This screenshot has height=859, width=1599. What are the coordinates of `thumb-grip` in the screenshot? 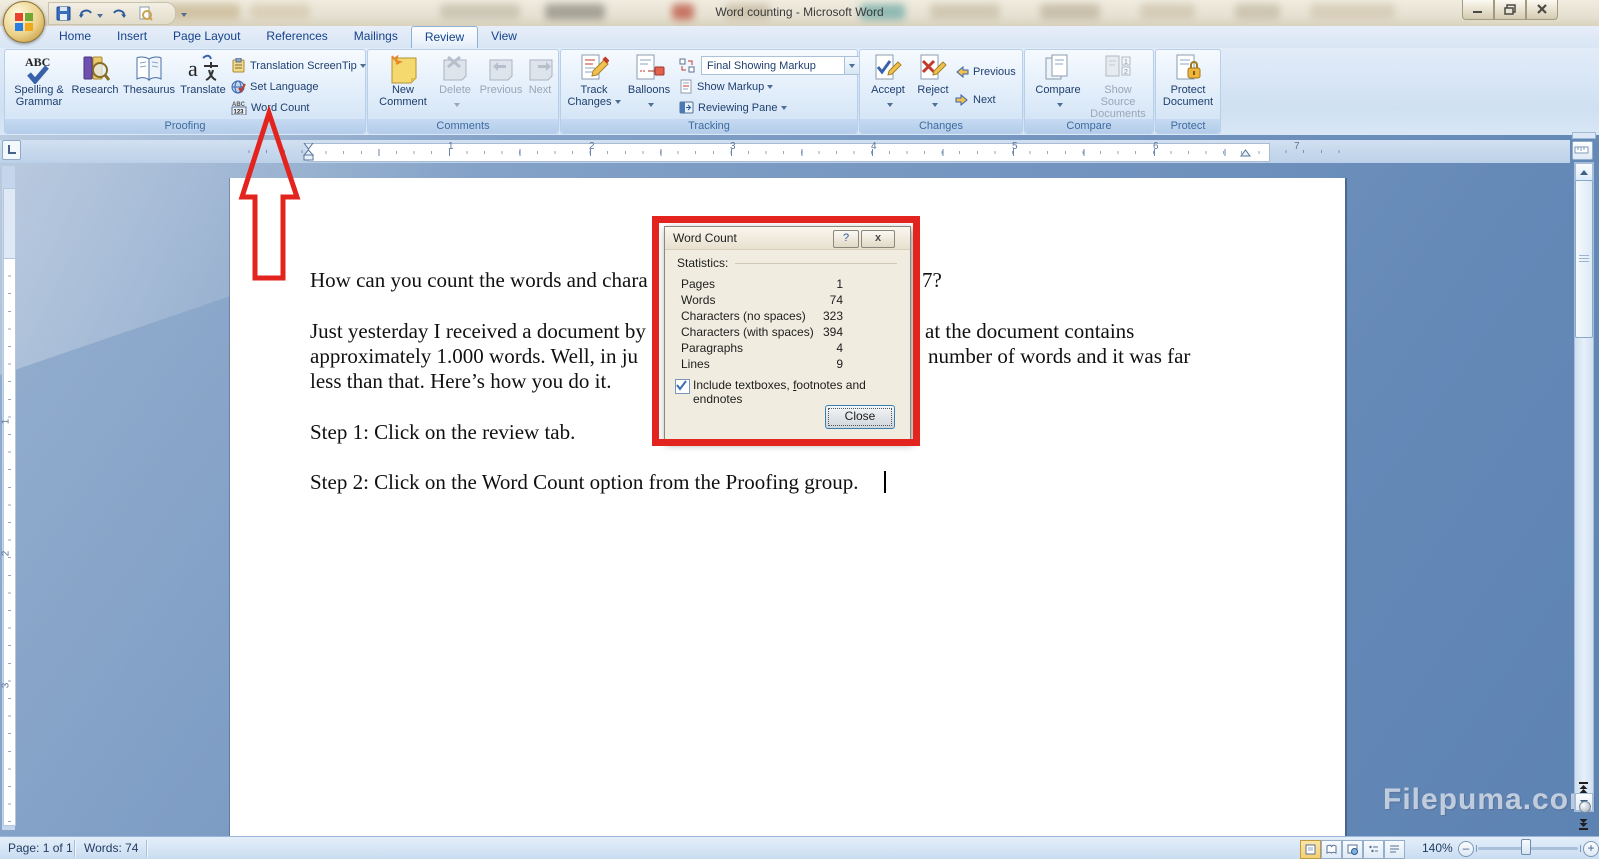 It's located at (1584, 255).